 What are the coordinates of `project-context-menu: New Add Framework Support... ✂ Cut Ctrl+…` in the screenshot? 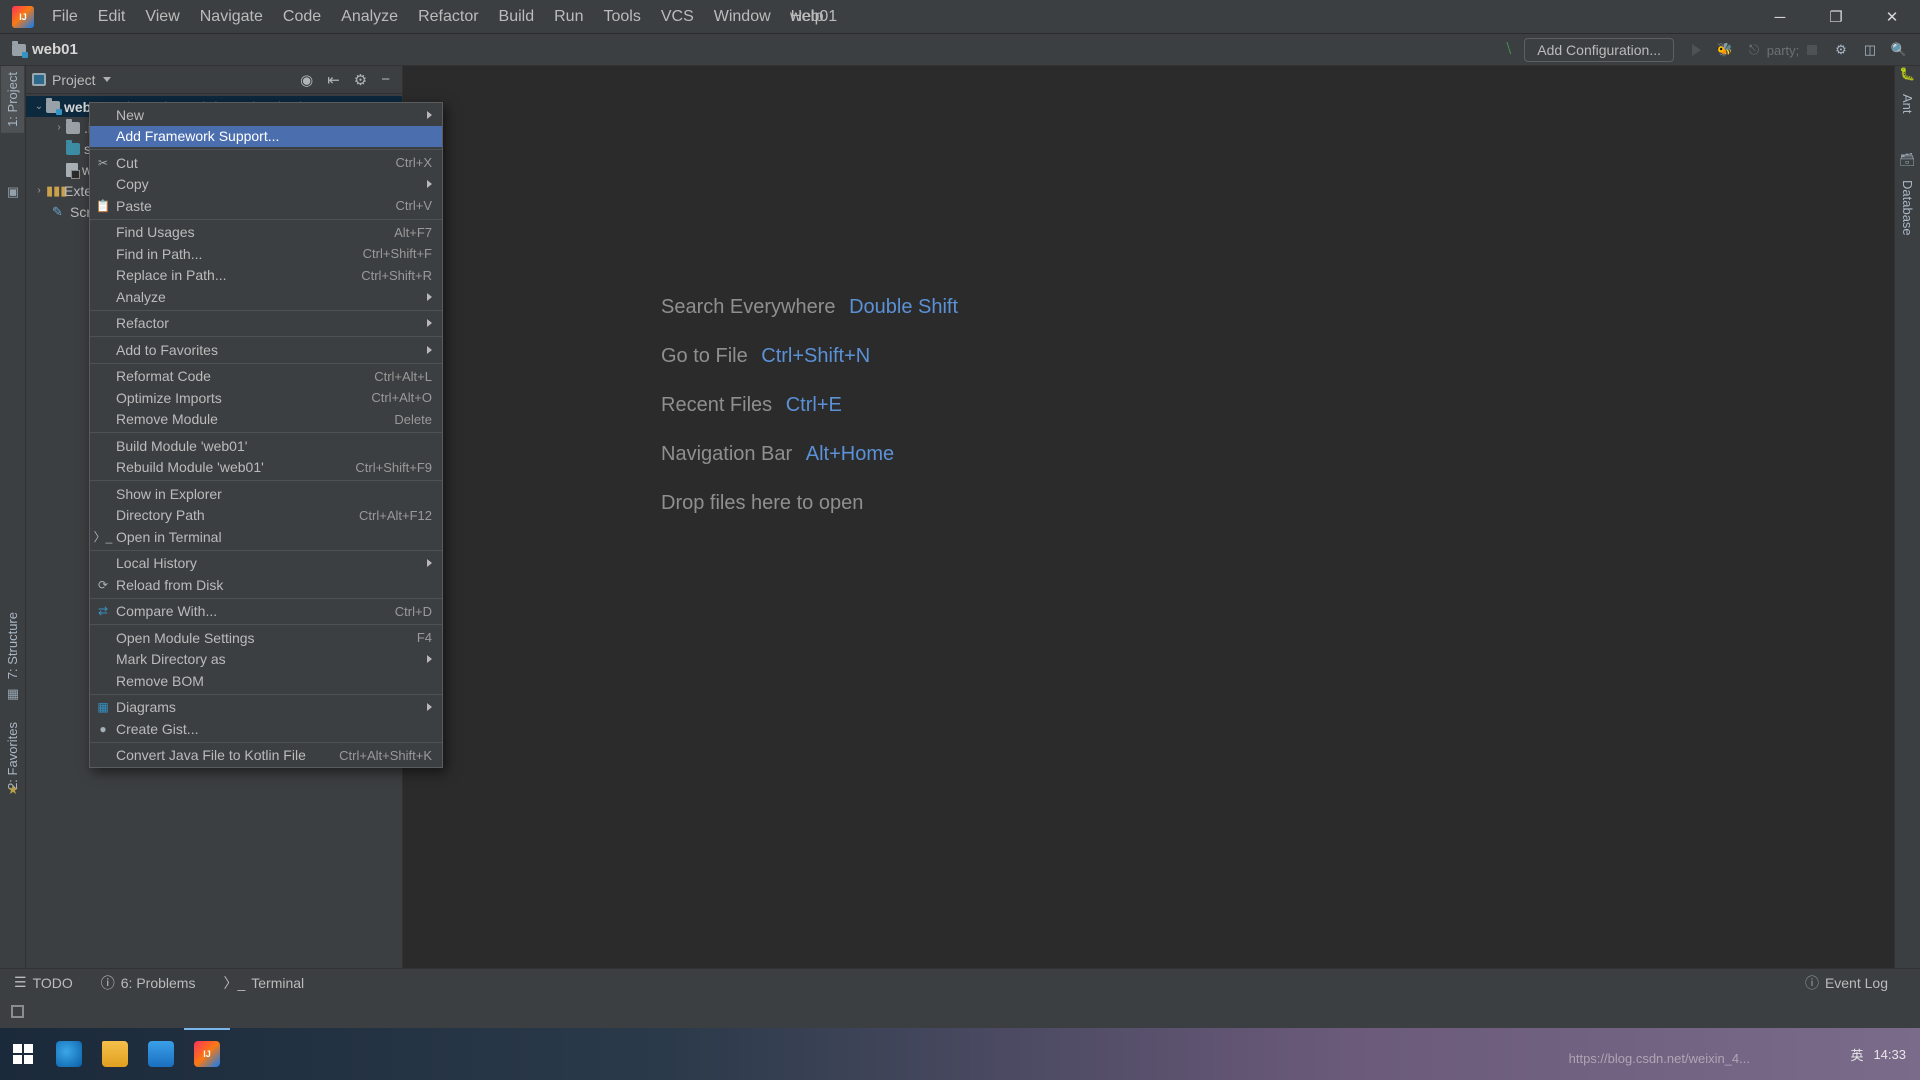 It's located at (266, 435).